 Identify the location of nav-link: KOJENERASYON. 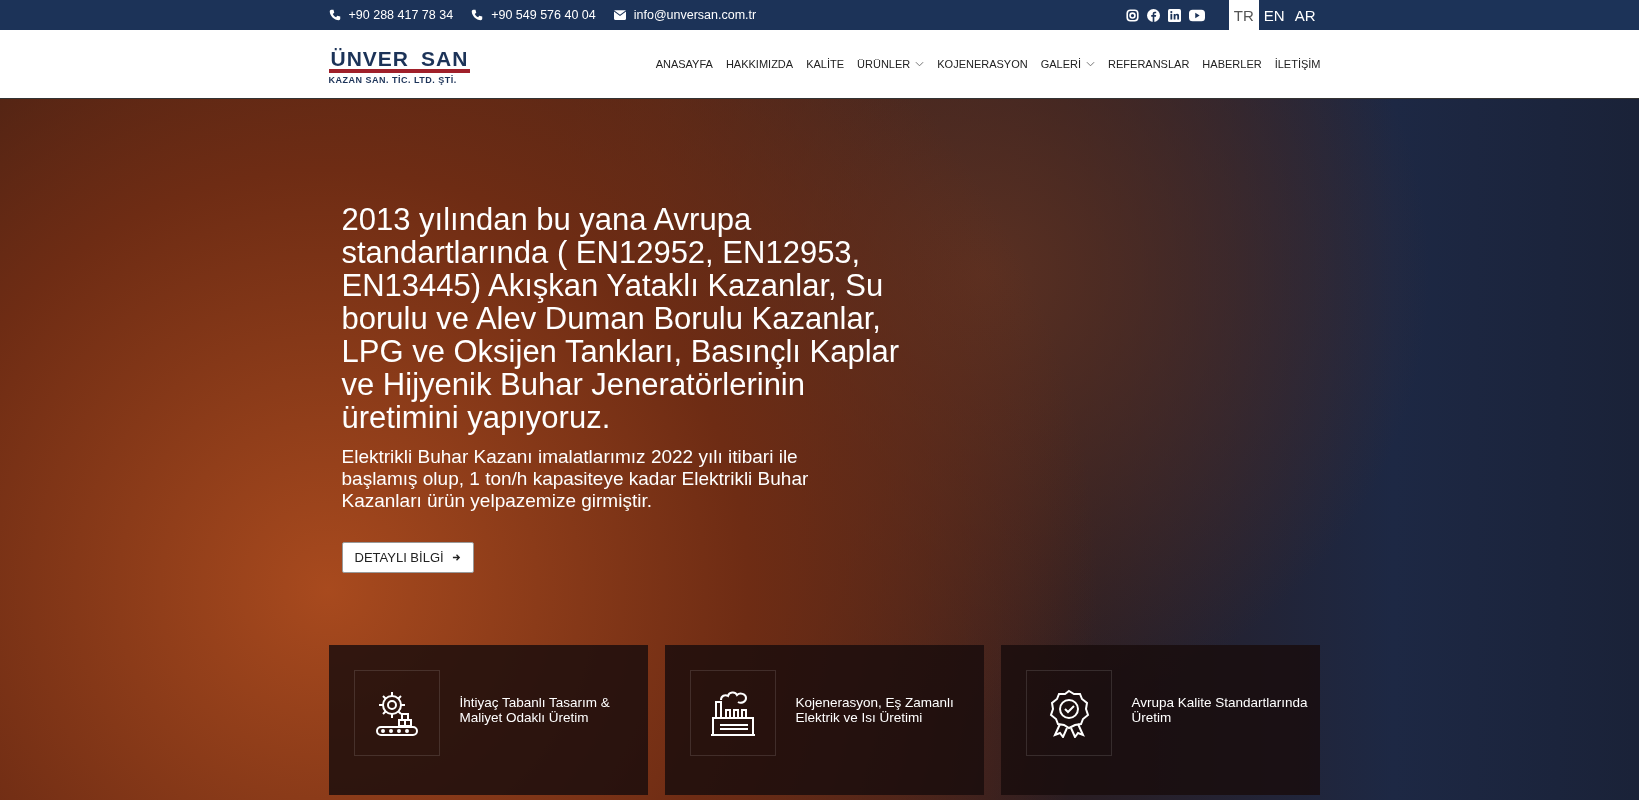
(982, 64).